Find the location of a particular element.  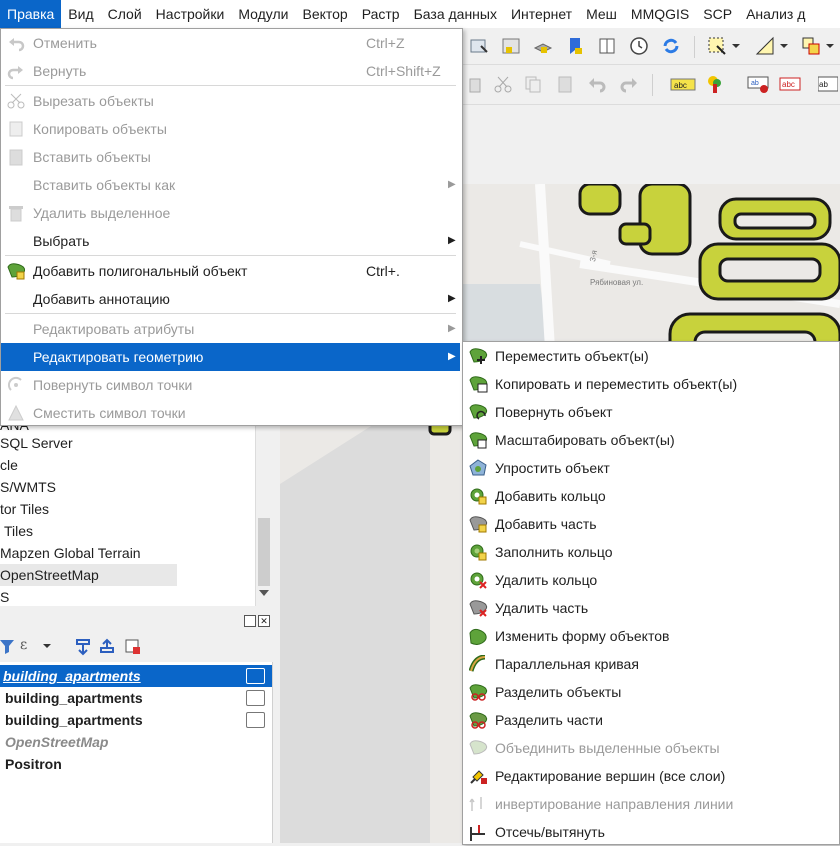

redo-icon is located at coordinates (629, 84).